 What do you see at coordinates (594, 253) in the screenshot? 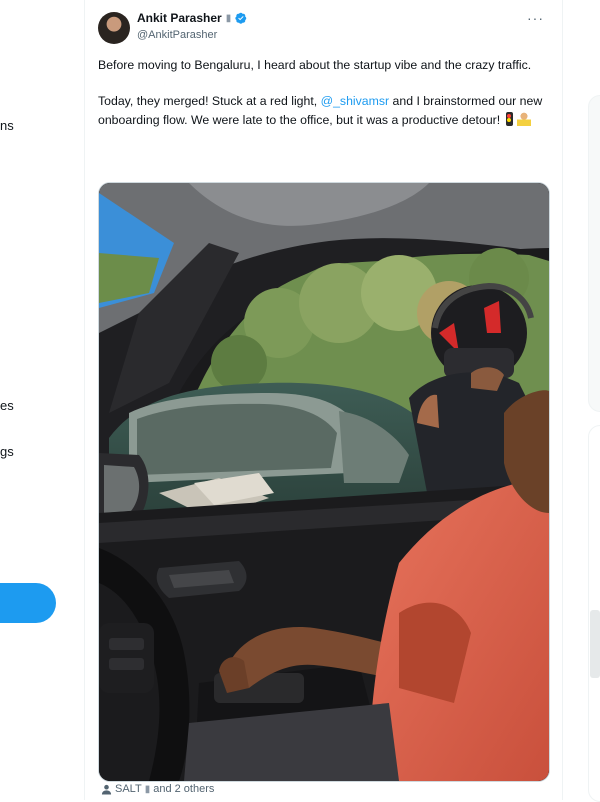
I see `right-sidebar-card` at bounding box center [594, 253].